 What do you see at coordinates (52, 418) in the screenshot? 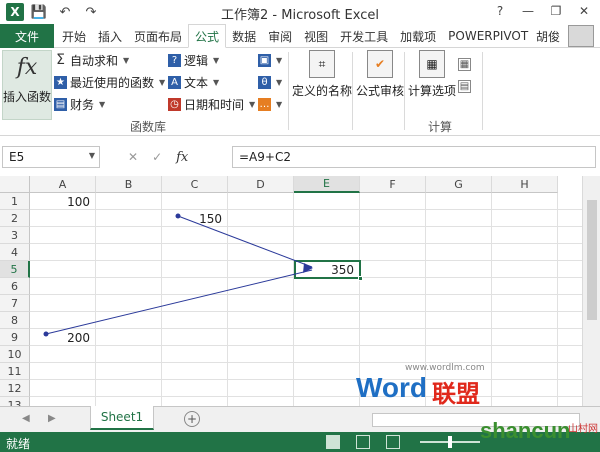
I see `next-sheet-arrow-icon: ▶` at bounding box center [52, 418].